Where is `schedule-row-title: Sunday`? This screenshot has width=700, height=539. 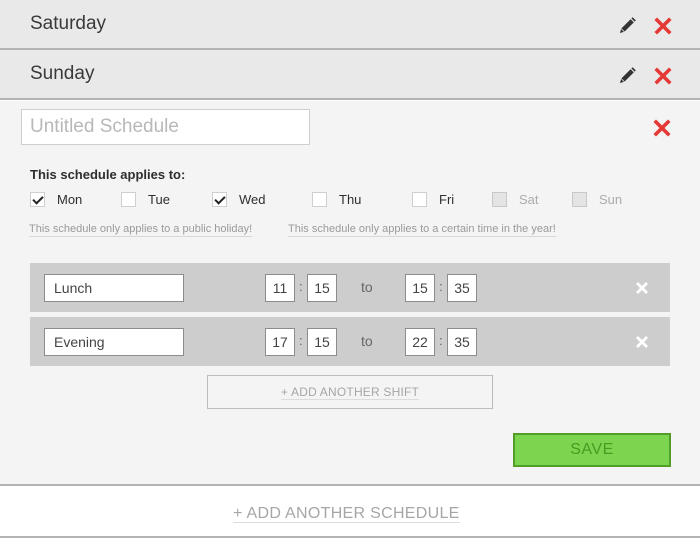
schedule-row-title: Sunday is located at coordinates (62, 73).